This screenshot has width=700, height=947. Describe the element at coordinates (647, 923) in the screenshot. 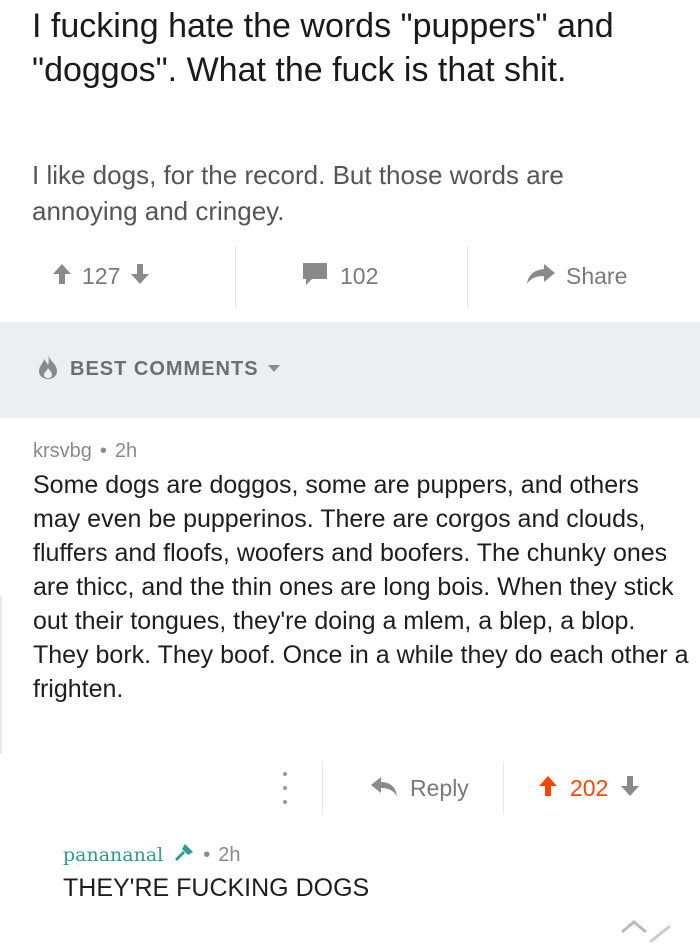

I see `collapse-icon` at that location.